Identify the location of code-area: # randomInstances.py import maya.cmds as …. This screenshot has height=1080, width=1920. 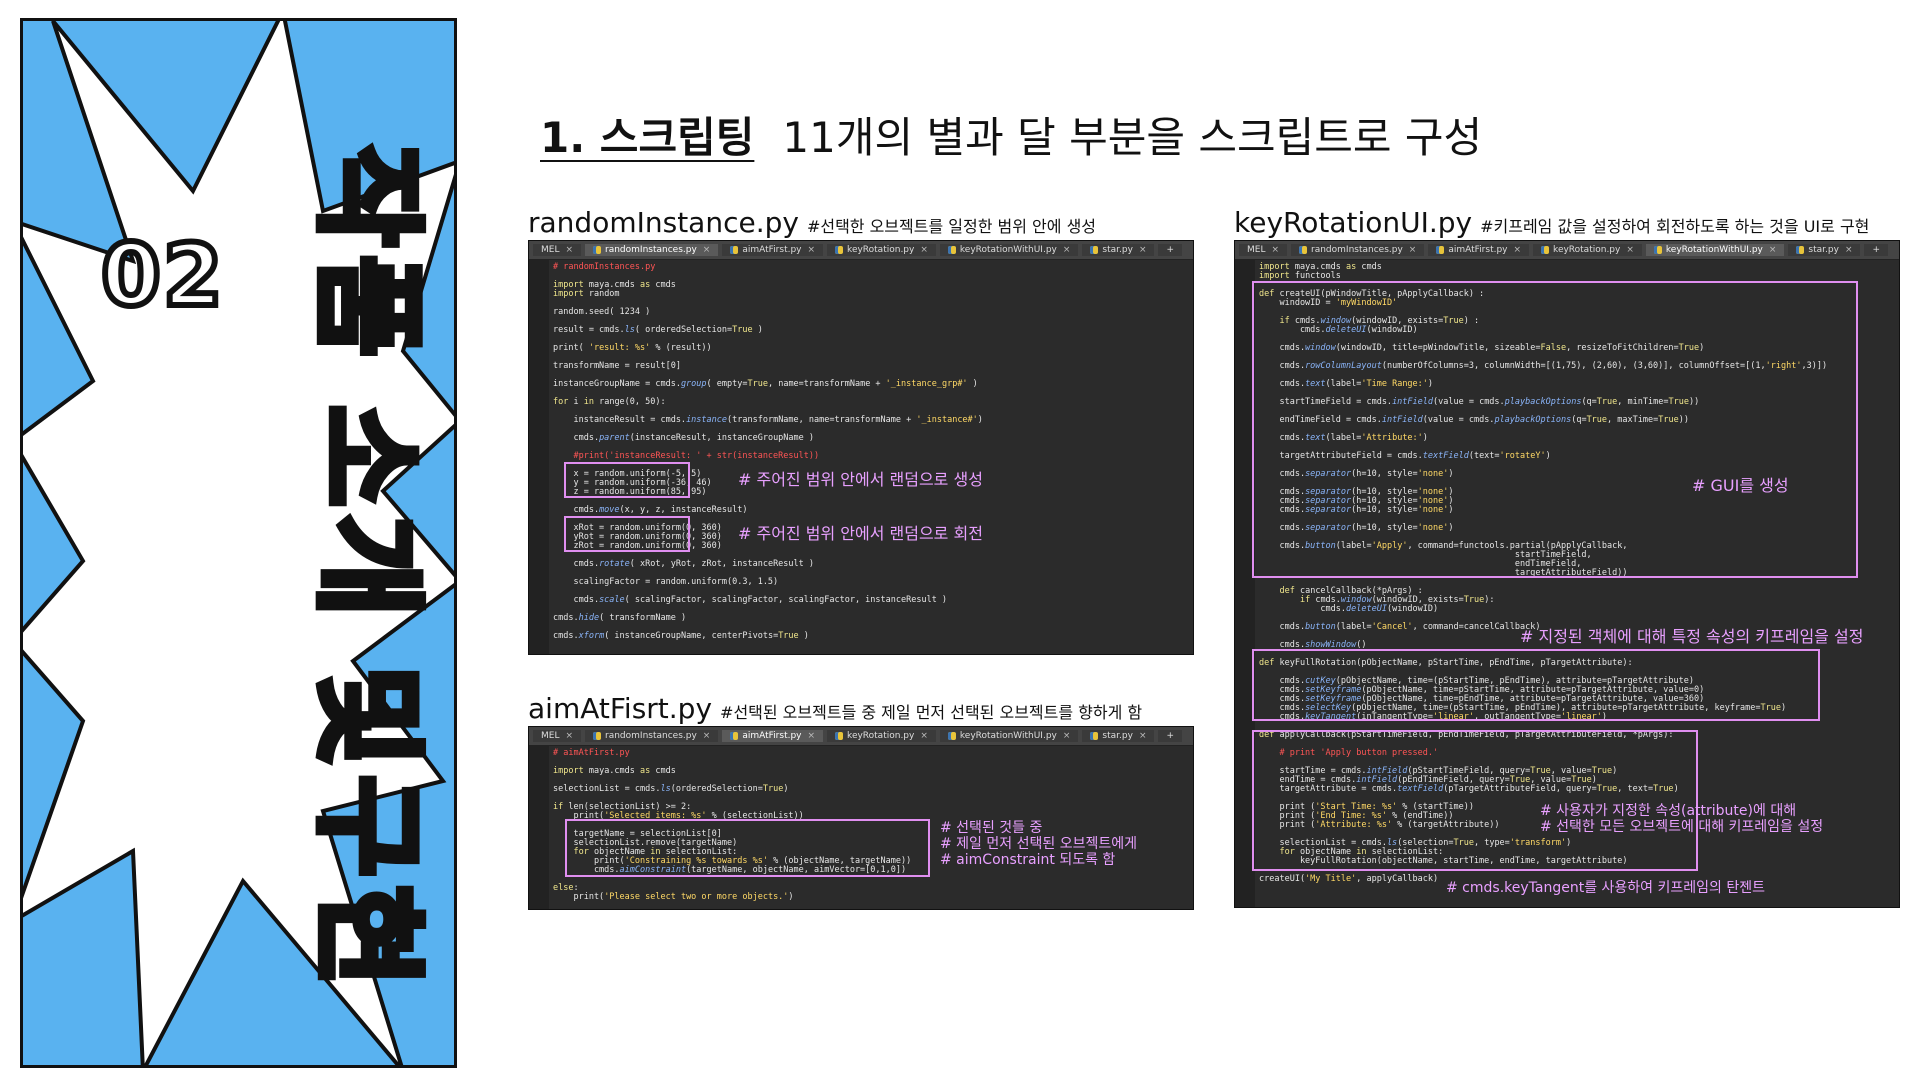
(871, 452).